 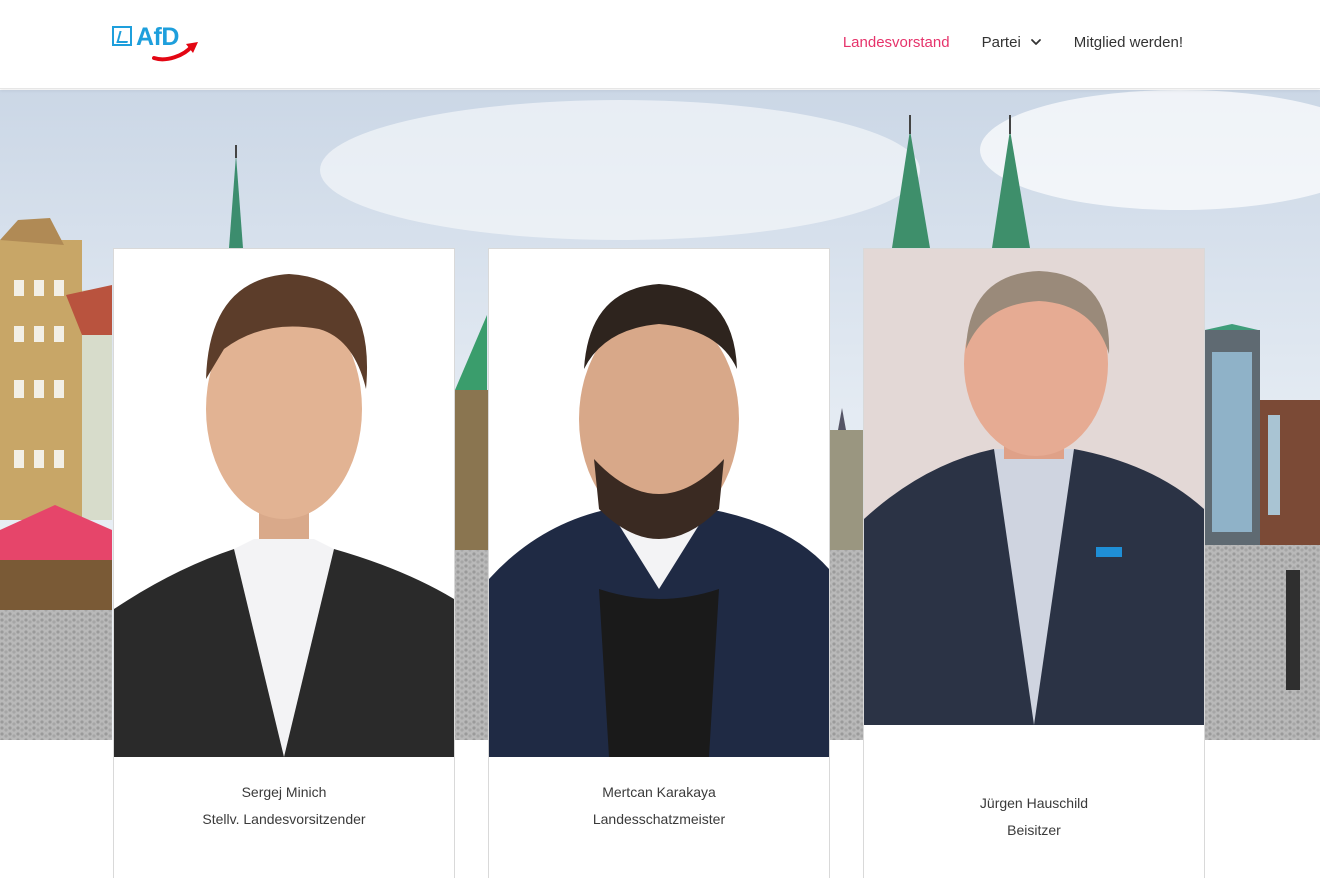 I want to click on main-nav: Landesvorstand Partei Mitglied werden!, so click(x=997, y=42).